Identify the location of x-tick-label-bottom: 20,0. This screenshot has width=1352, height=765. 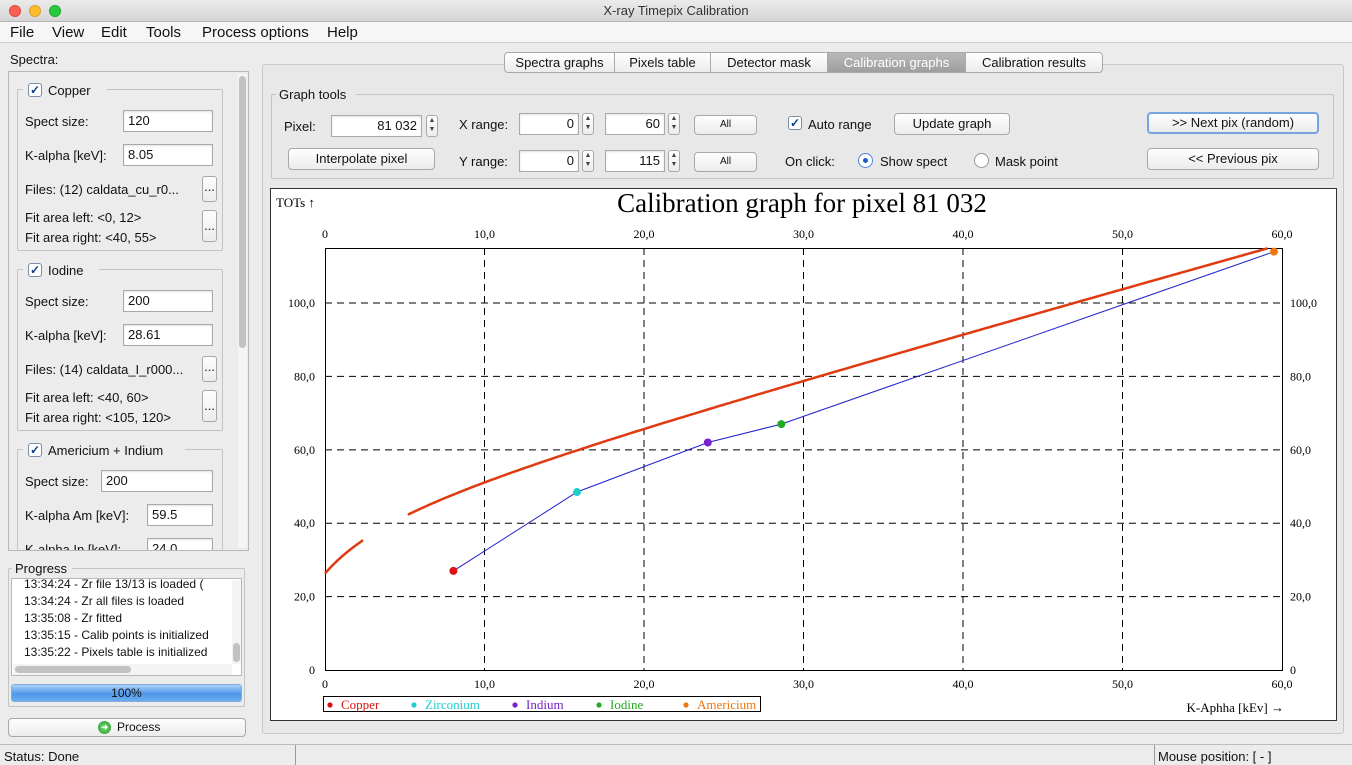
(644, 684).